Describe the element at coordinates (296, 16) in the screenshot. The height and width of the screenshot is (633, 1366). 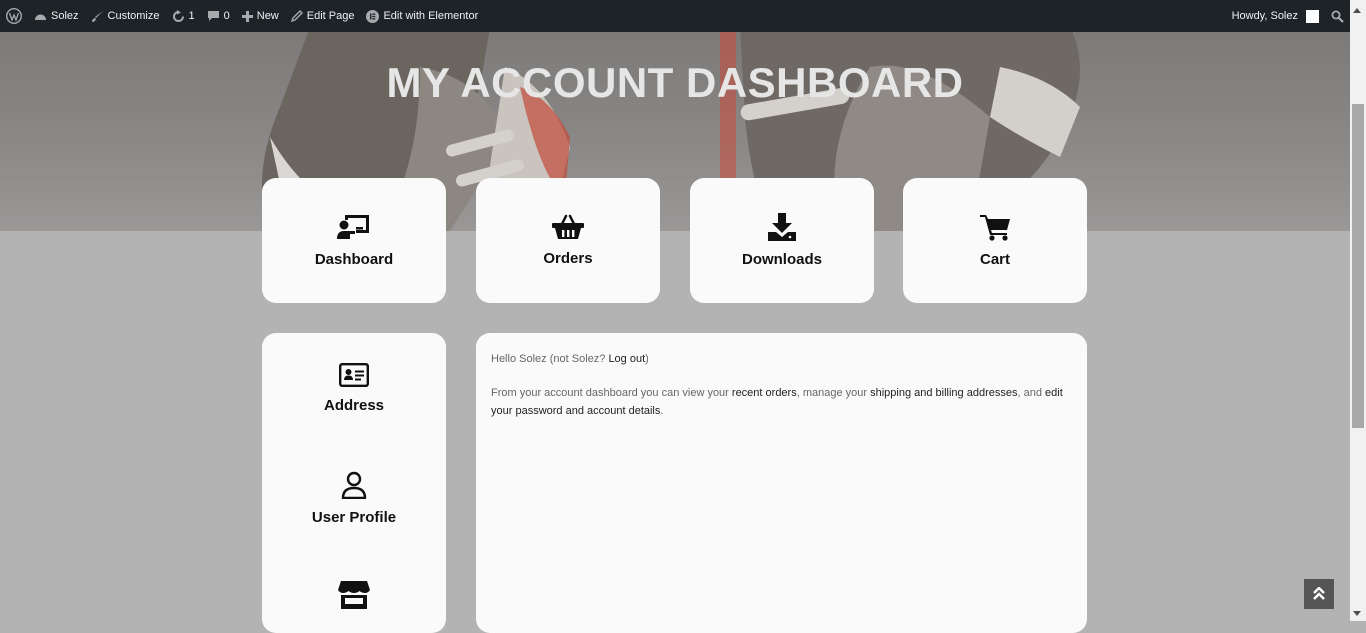
I see `pencil-icon` at that location.